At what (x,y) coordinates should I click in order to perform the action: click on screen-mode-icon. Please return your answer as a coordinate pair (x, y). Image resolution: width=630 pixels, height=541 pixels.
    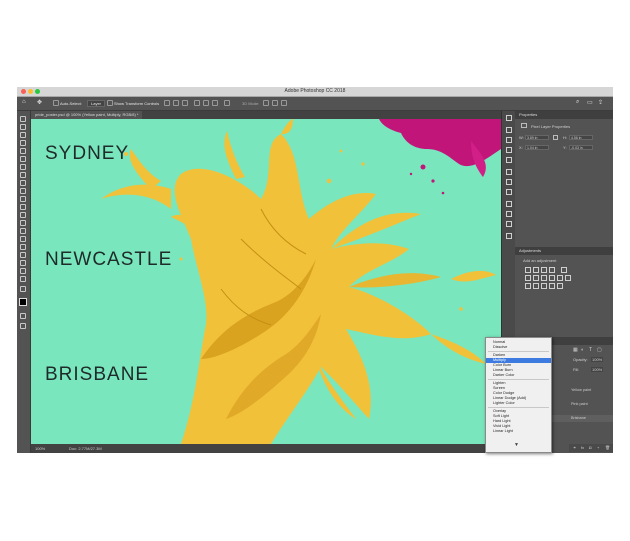
    Looking at the image, I should click on (23, 326).